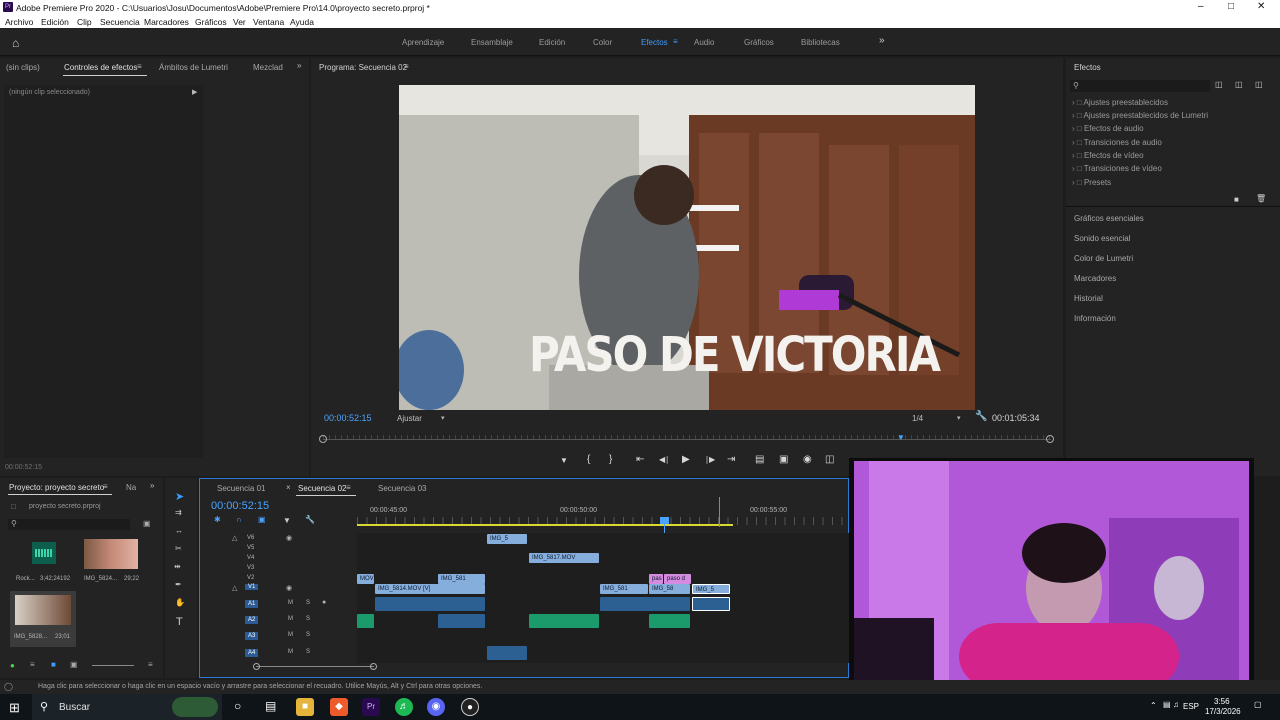 This screenshot has width=1280, height=720. What do you see at coordinates (252, 653) in the screenshot?
I see `track-label-a4: A4` at bounding box center [252, 653].